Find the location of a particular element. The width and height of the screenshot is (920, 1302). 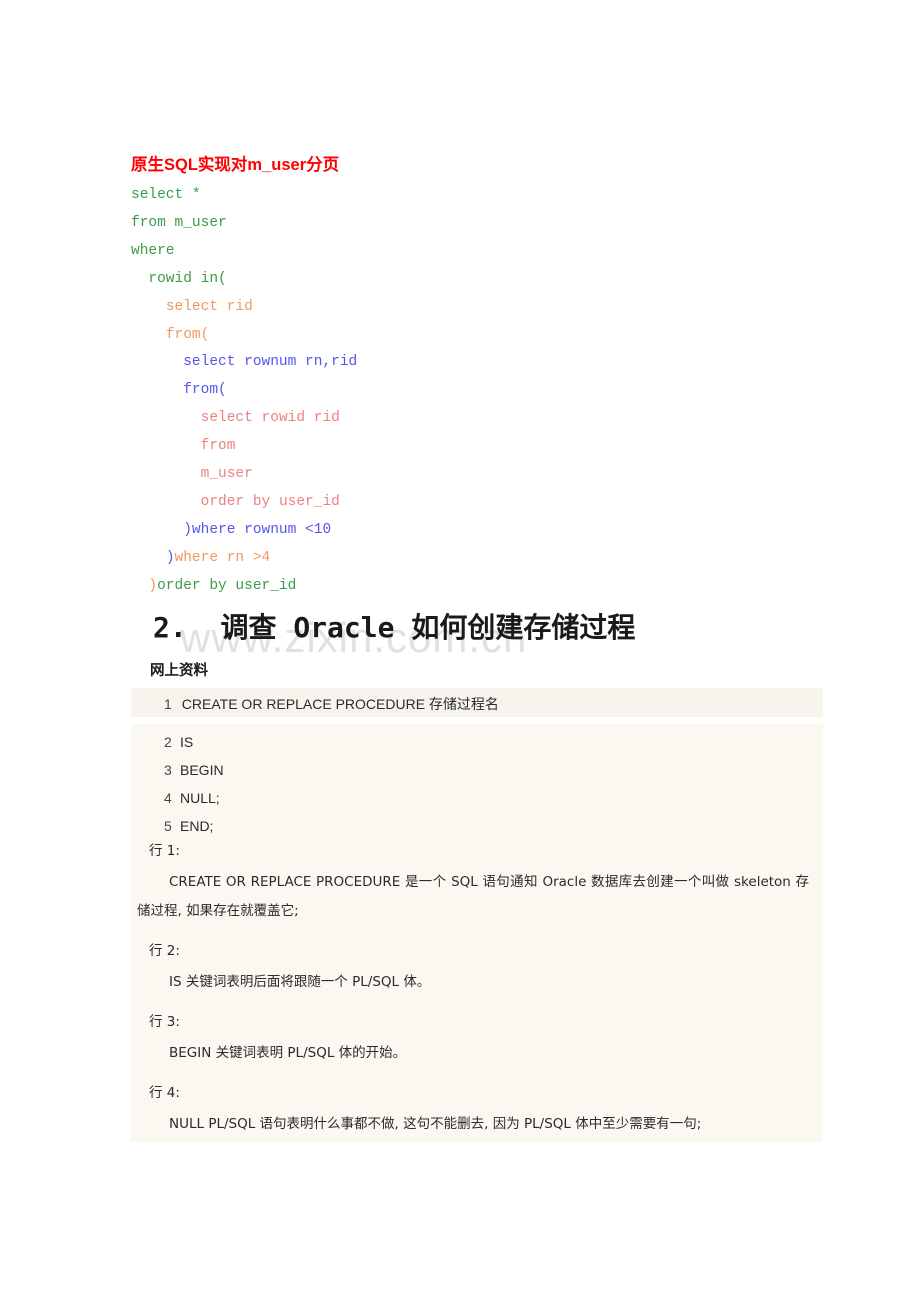

explanation-label: 行 2: is located at coordinates (164, 951).